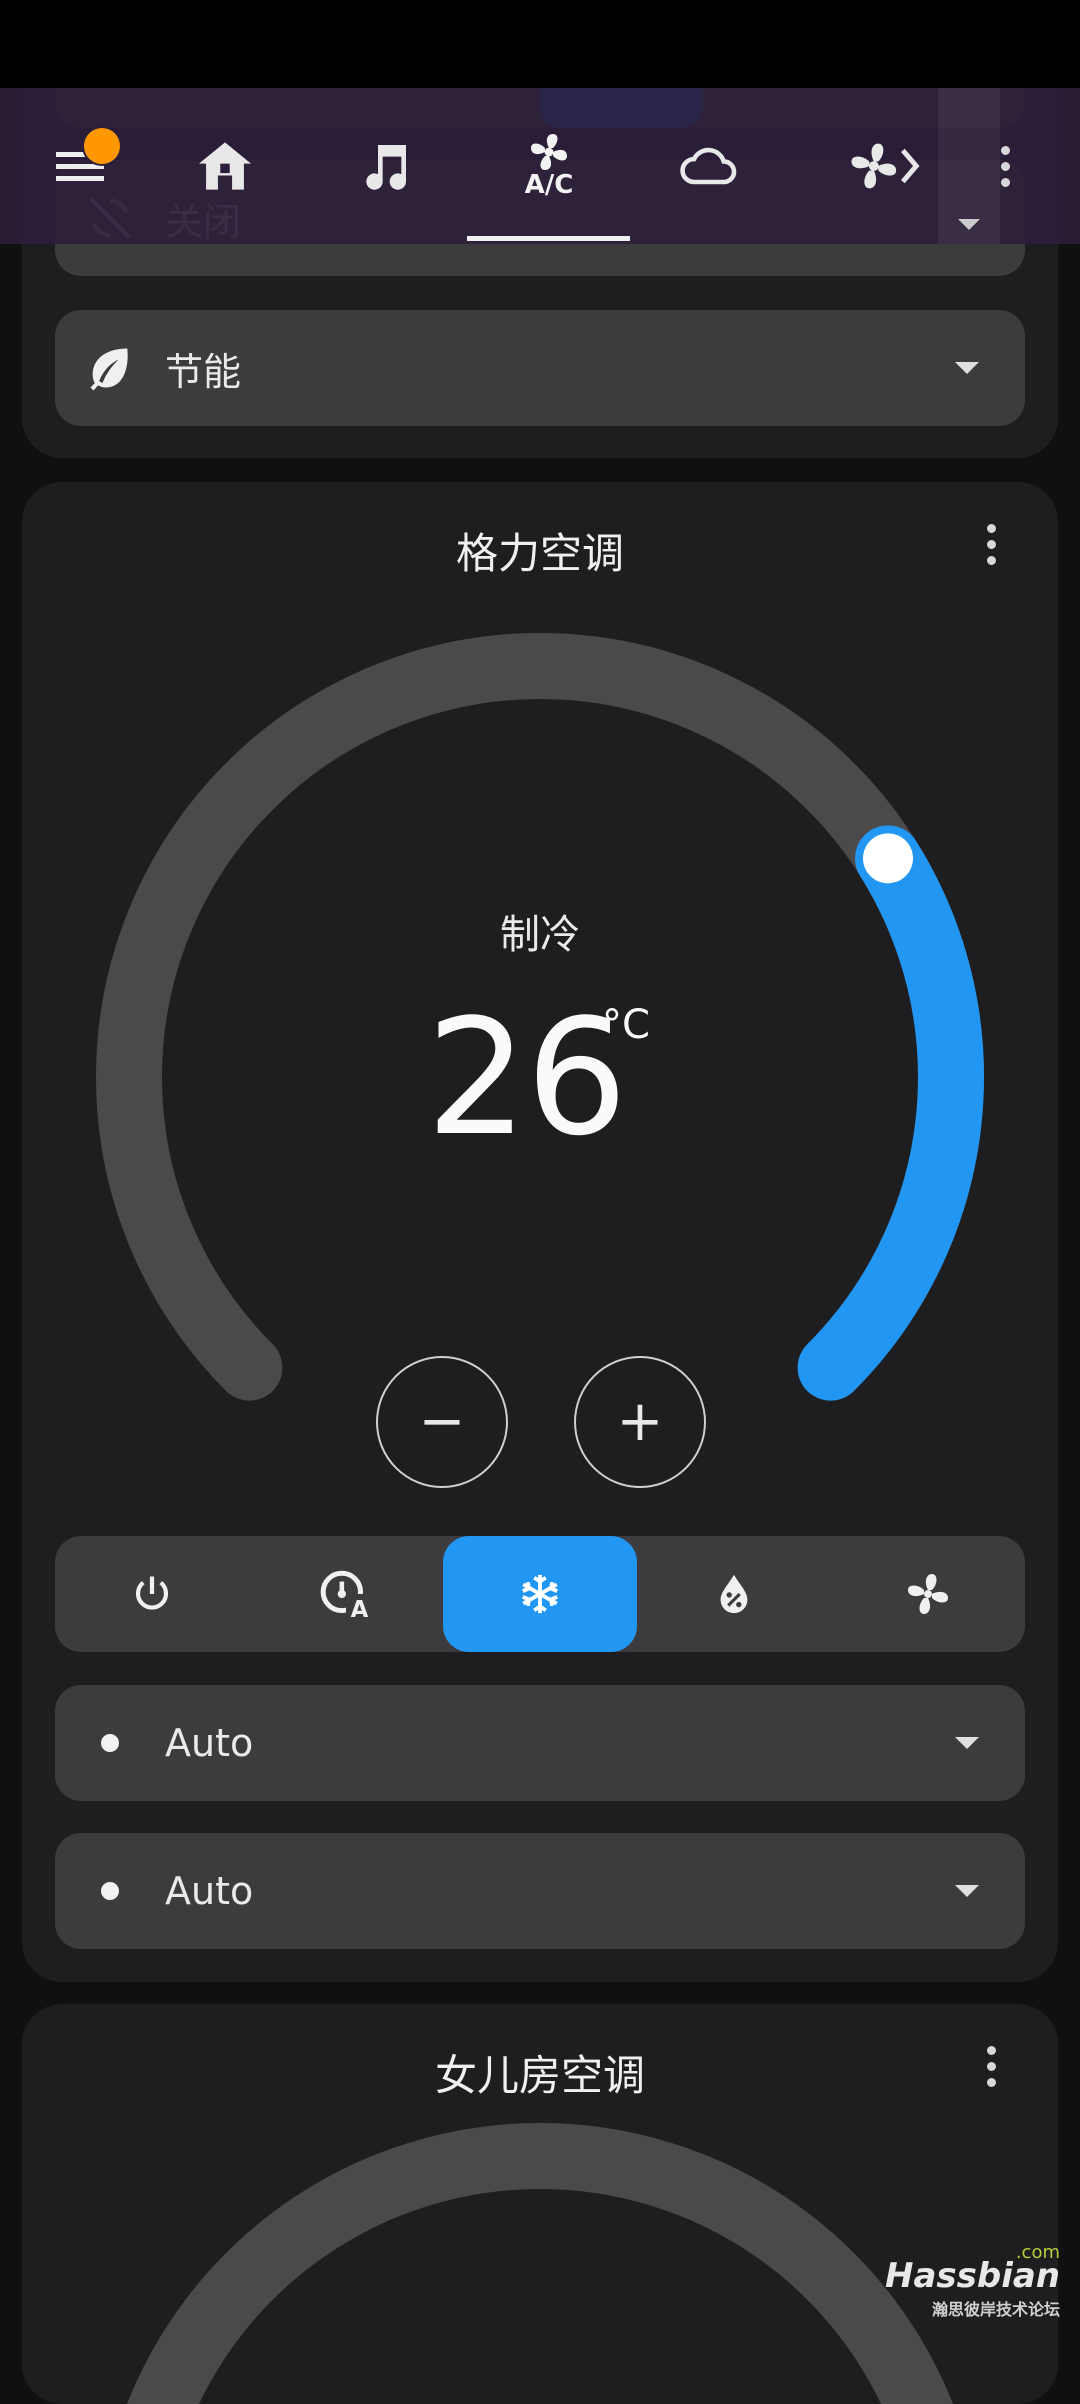 The image size is (1080, 2404). Describe the element at coordinates (540, 935) in the screenshot. I see `hvac-mode-label: 制冷` at that location.